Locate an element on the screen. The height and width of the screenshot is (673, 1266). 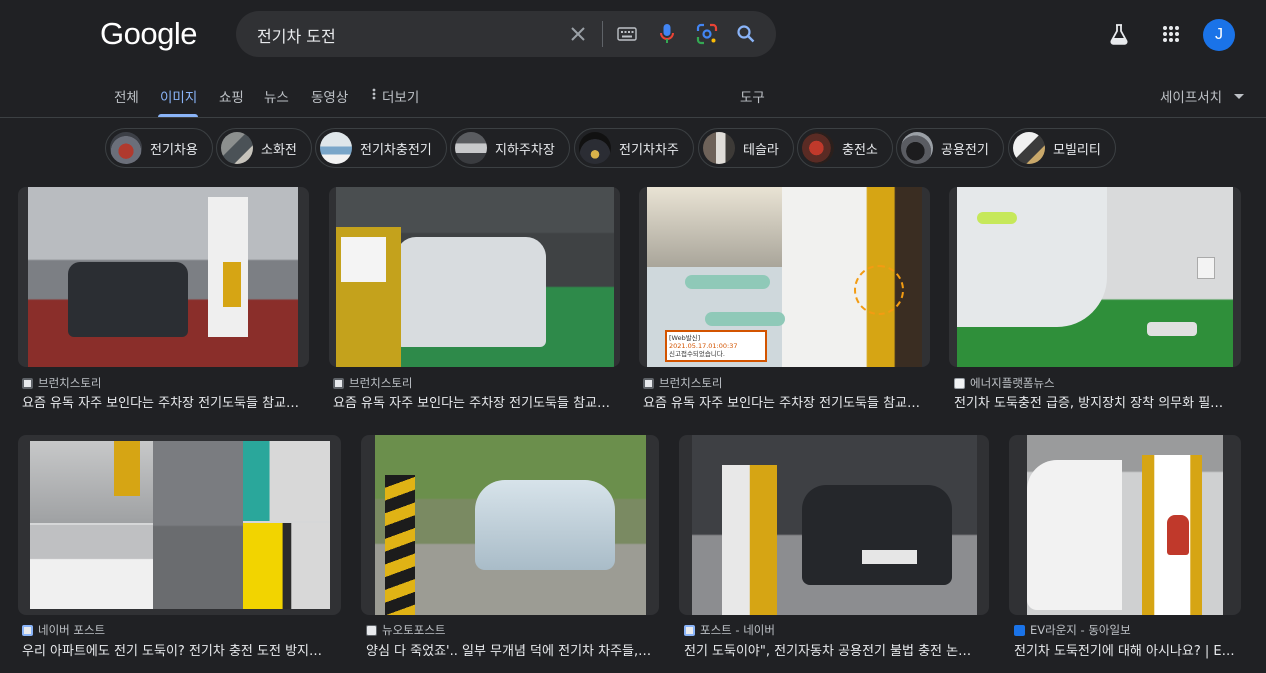
voice-search-icon is located at coordinates (667, 34).